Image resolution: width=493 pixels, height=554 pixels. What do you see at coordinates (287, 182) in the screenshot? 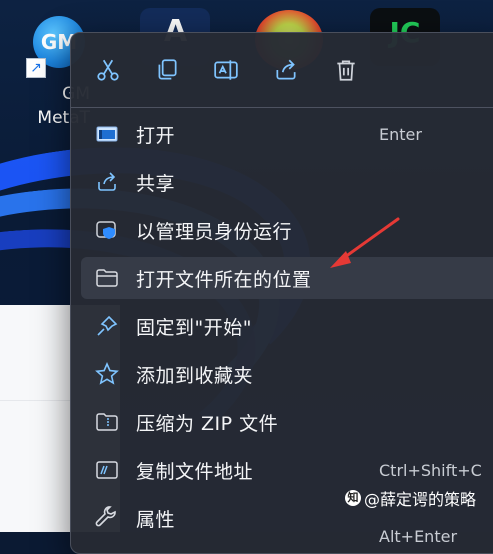
I see `menu-item-share: 共享` at bounding box center [287, 182].